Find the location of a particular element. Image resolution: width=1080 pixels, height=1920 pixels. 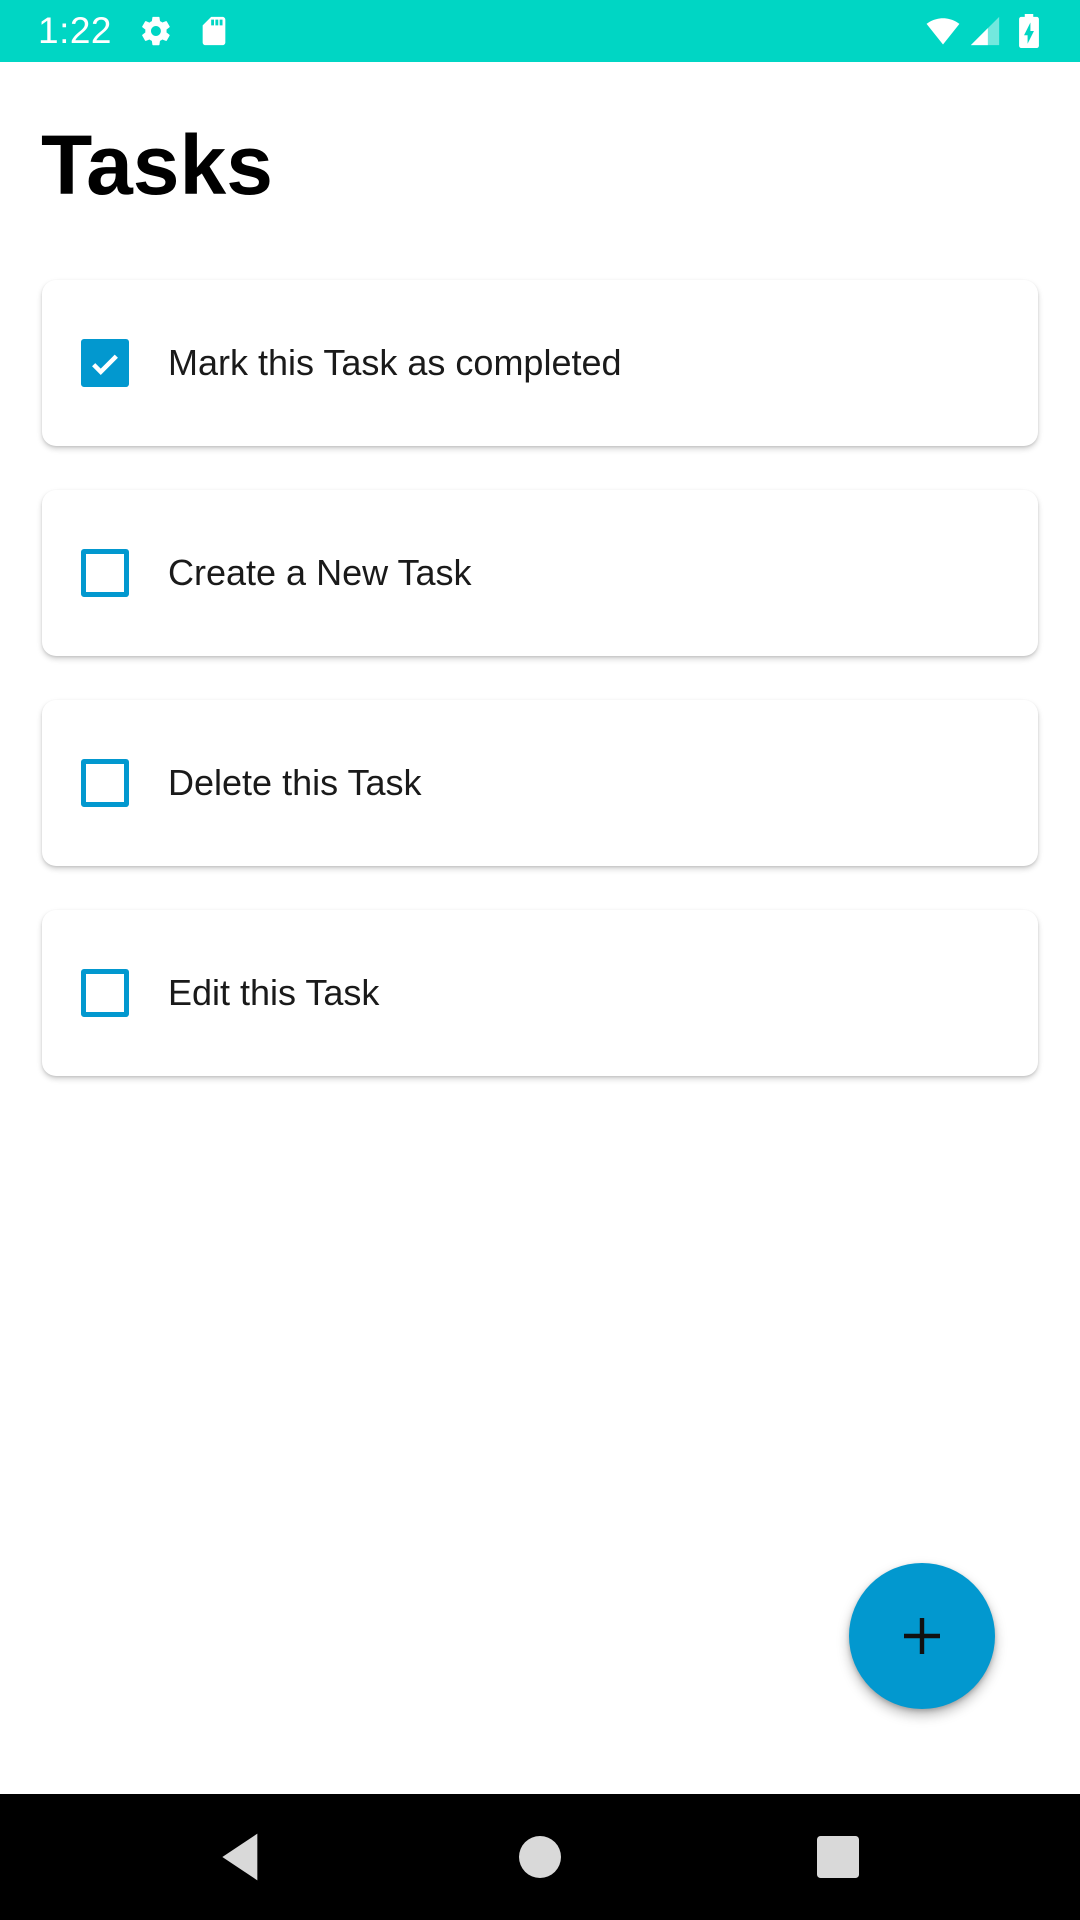

home-icon is located at coordinates (540, 1857).